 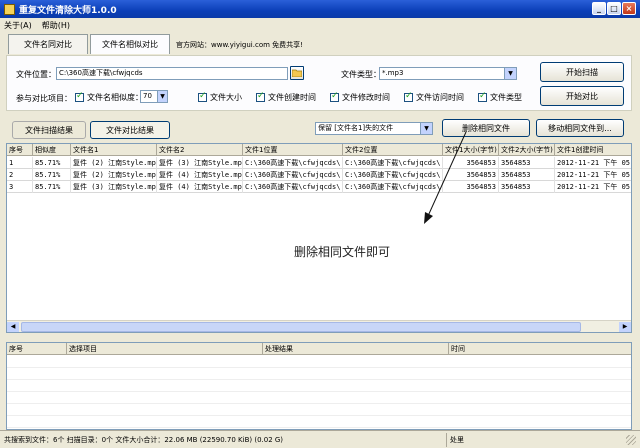 What do you see at coordinates (165, 349) in the screenshot?
I see `col-header: 选择项目` at bounding box center [165, 349].